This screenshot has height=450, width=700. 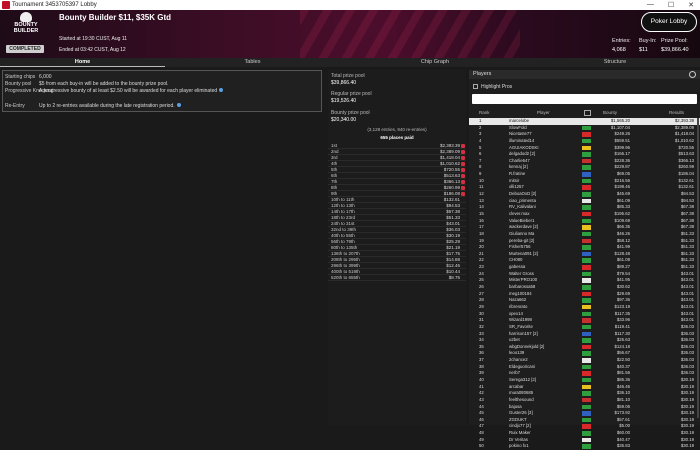 I want to click on player-row: 36 leoo139 $56.67 $36.03, so click(x=584, y=353).